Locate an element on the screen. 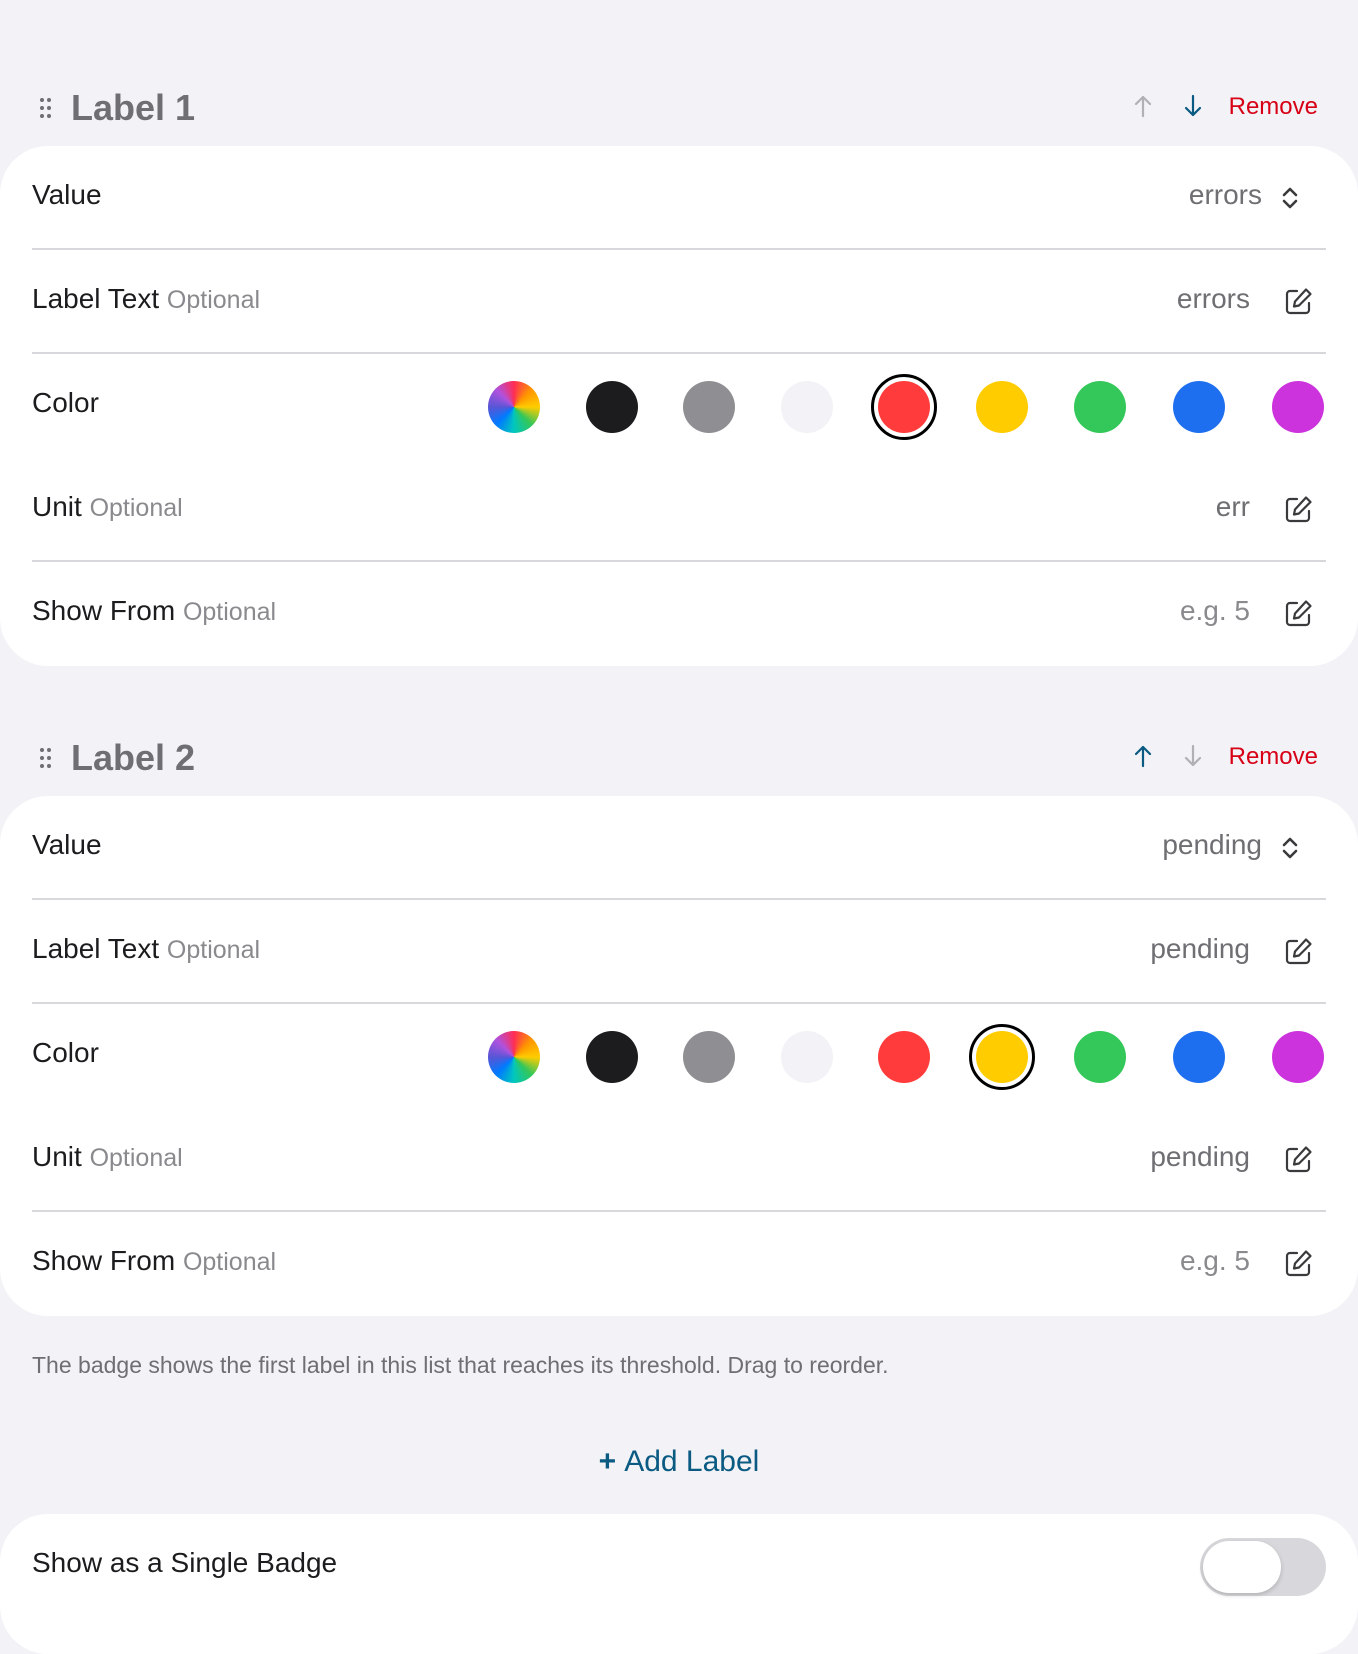  add-label-button: + Add Label is located at coordinates (679, 1462).